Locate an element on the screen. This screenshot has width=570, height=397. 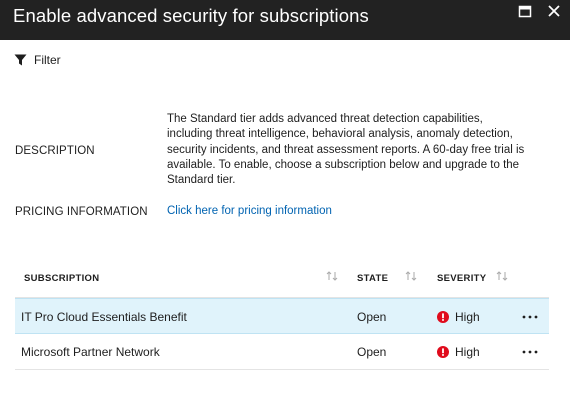
subscription-name: Microsoft Partner Network is located at coordinates (90, 352).